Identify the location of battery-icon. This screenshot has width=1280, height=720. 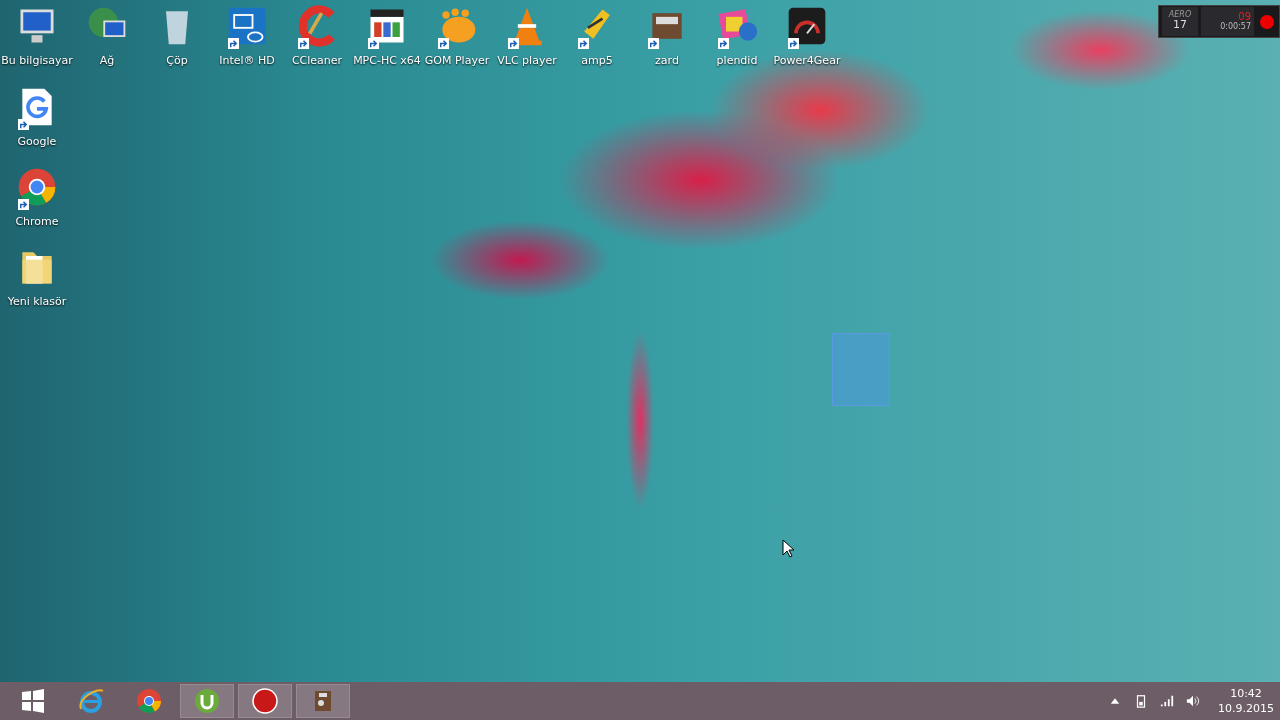
(1141, 701).